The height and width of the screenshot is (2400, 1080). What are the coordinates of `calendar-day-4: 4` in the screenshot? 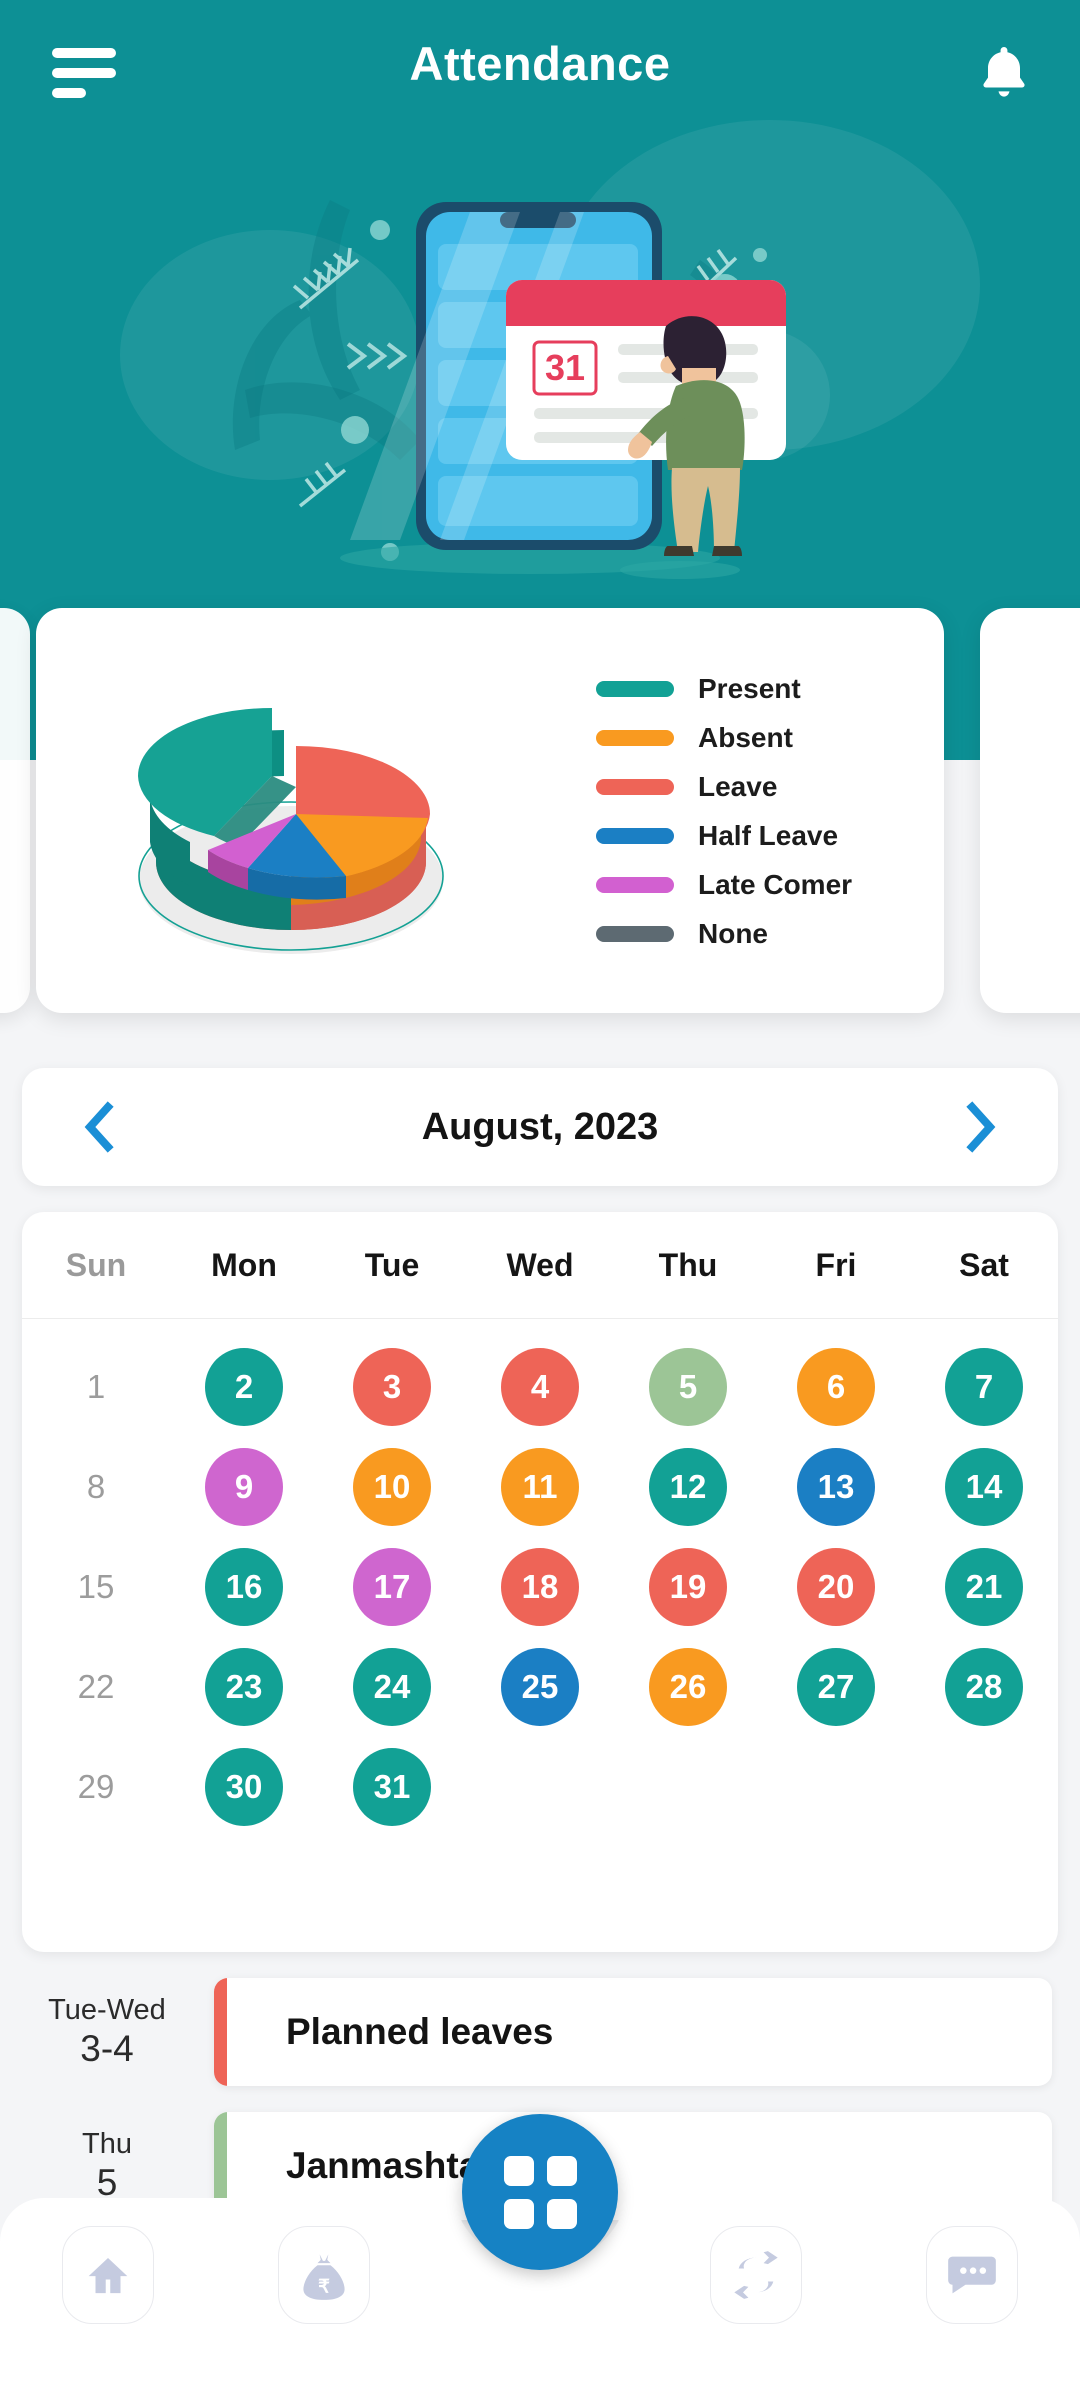 It's located at (540, 1387).